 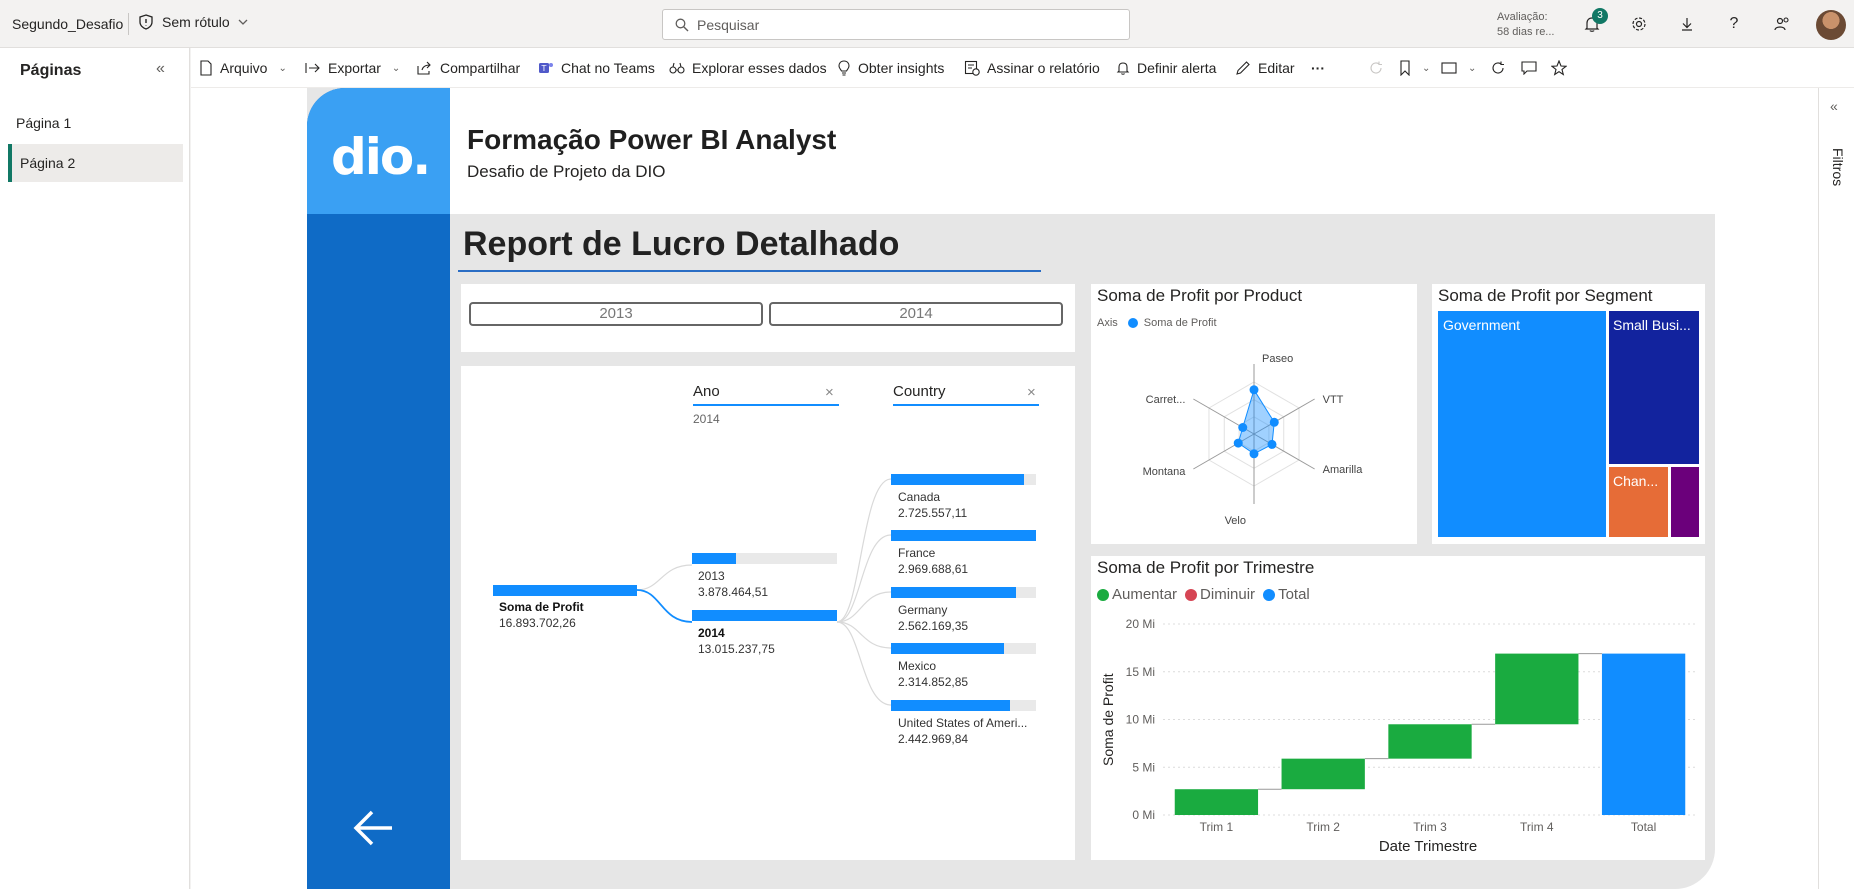 I want to click on set-alert-button: Definir alerta, so click(x=1166, y=68).